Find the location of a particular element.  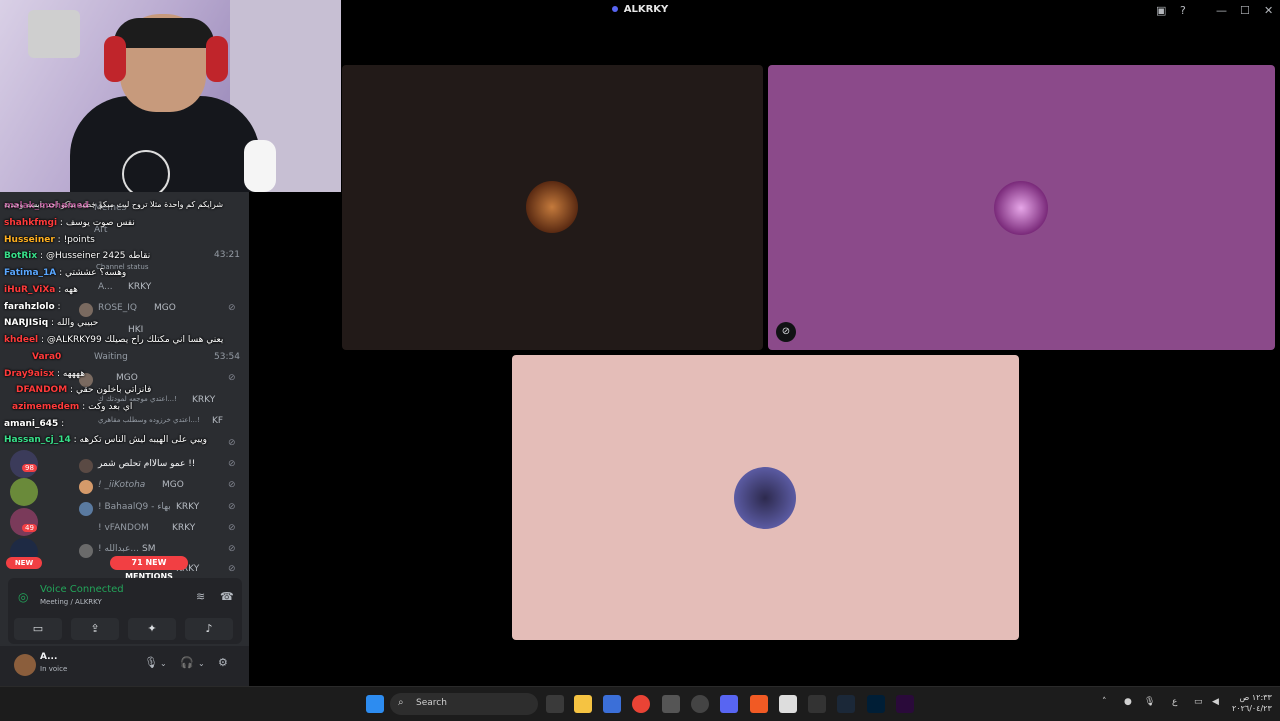

chat-username: amani_645 is located at coordinates (31, 424).